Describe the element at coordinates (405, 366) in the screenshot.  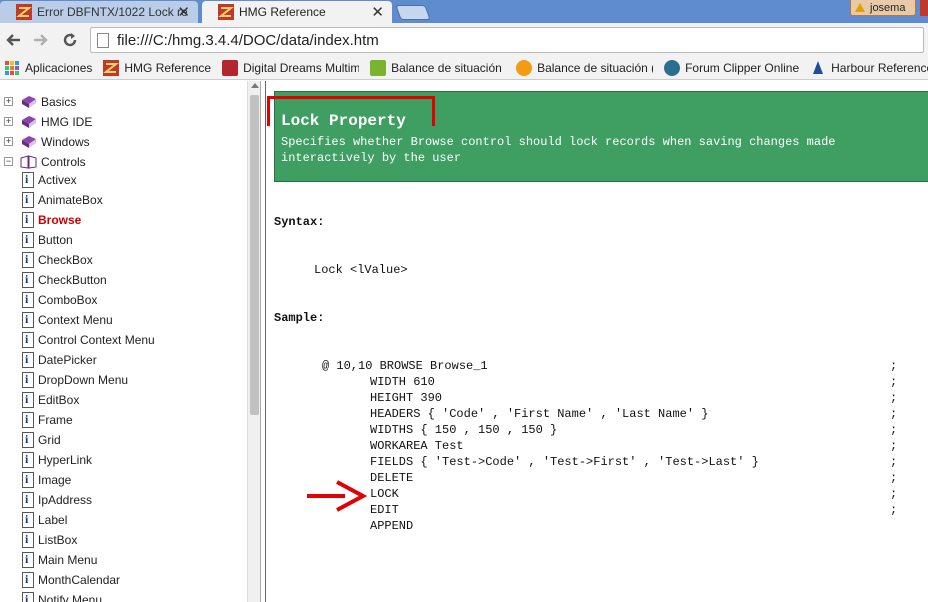
I see `code-line: @ 10,10 BROWSE Browse_1` at that location.